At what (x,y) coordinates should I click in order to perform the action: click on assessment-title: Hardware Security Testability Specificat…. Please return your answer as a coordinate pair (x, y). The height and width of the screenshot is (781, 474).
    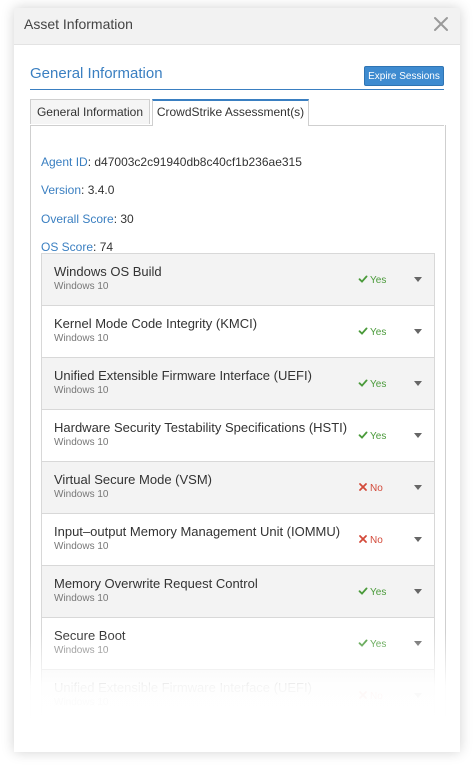
    Looking at the image, I should click on (201, 427).